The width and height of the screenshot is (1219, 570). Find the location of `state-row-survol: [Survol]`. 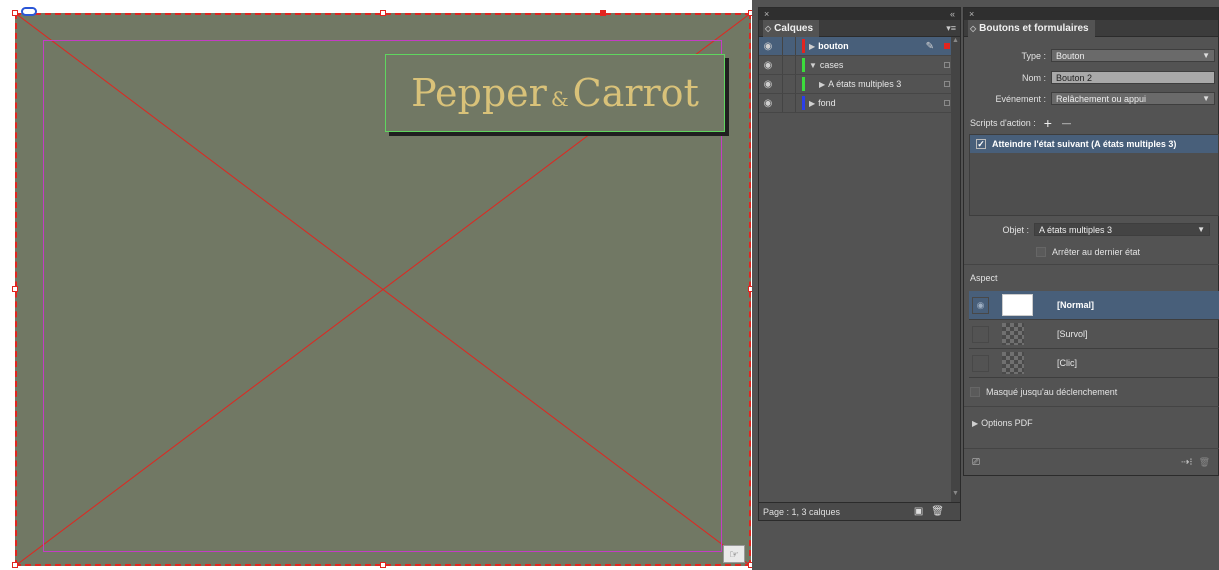

state-row-survol: [Survol] is located at coordinates (1094, 334).